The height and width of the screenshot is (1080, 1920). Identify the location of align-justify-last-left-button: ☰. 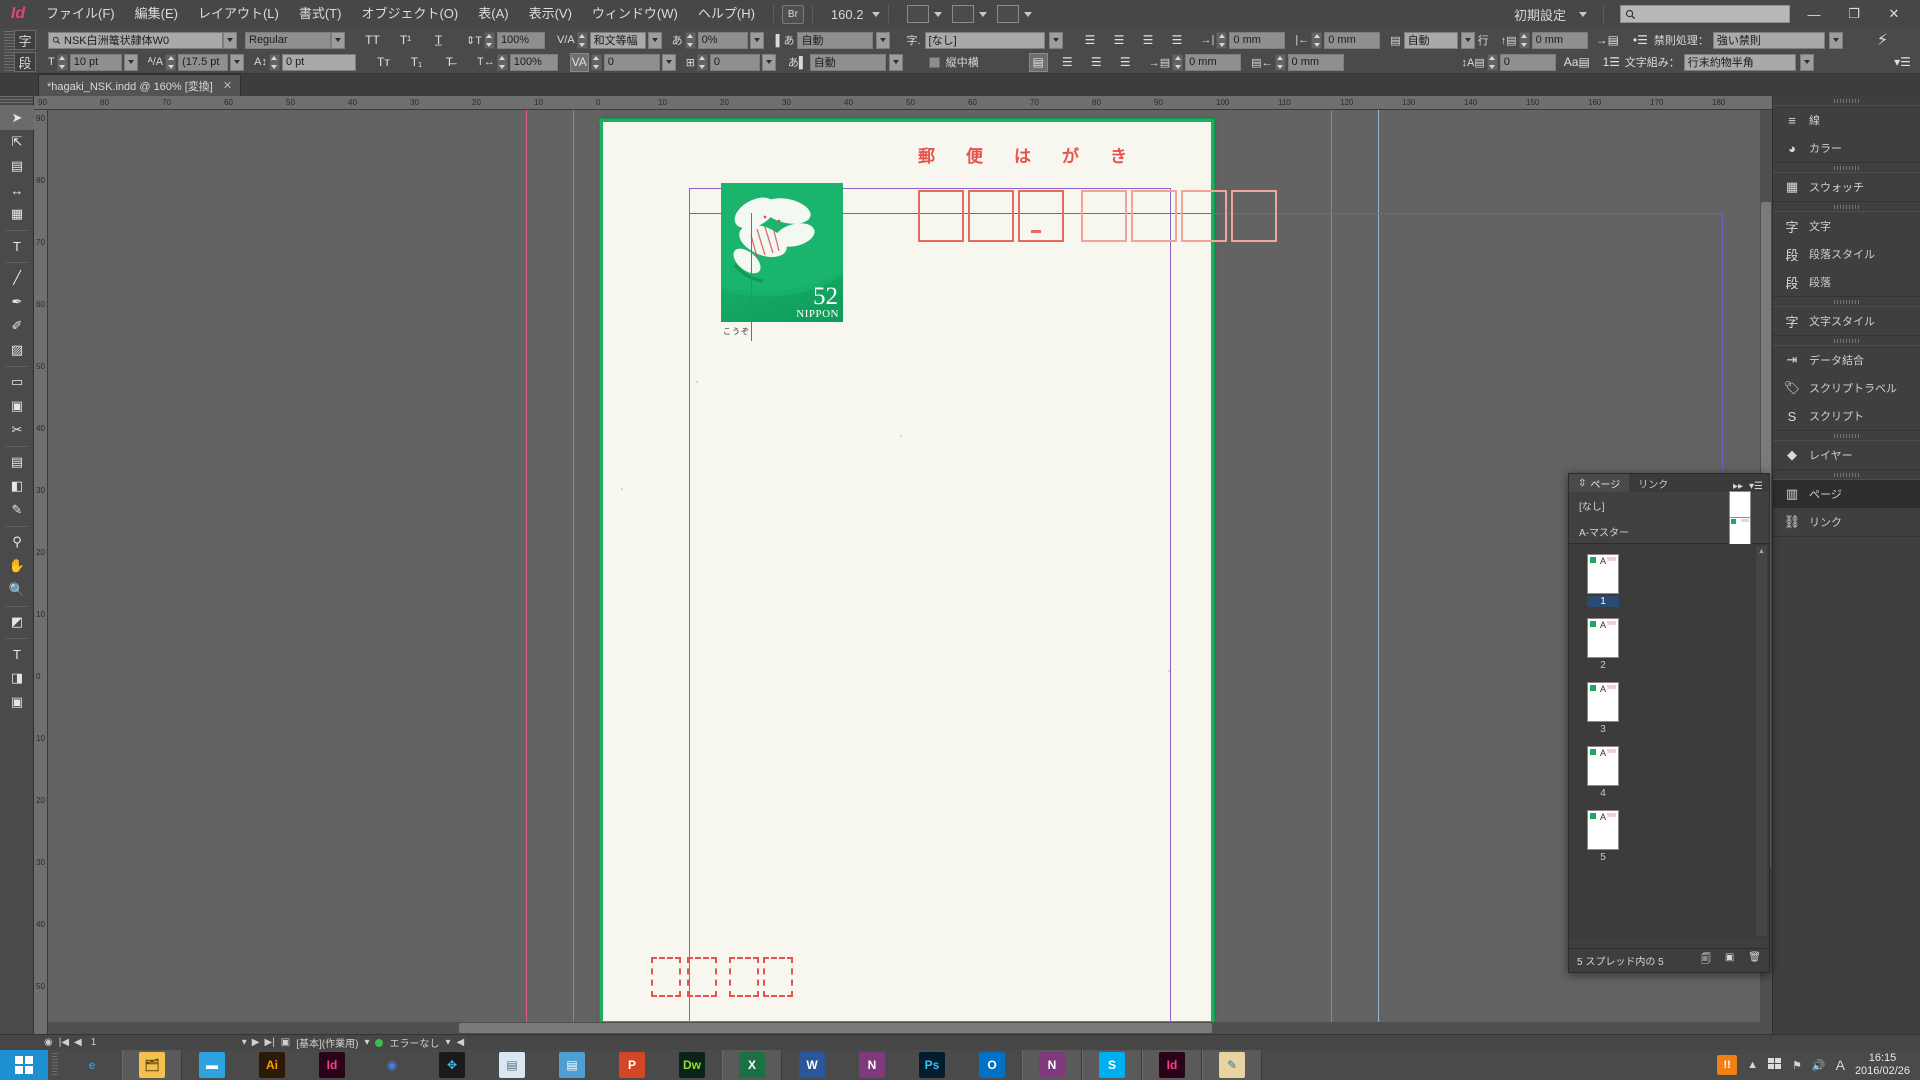
(1177, 40).